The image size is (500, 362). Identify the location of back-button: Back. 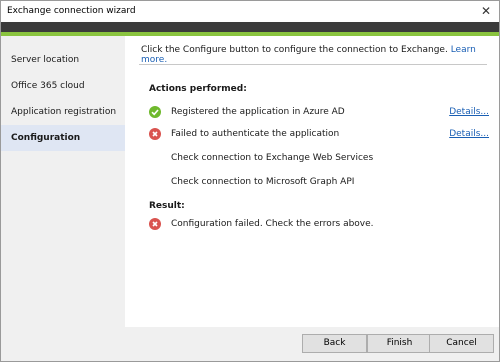
(334, 343).